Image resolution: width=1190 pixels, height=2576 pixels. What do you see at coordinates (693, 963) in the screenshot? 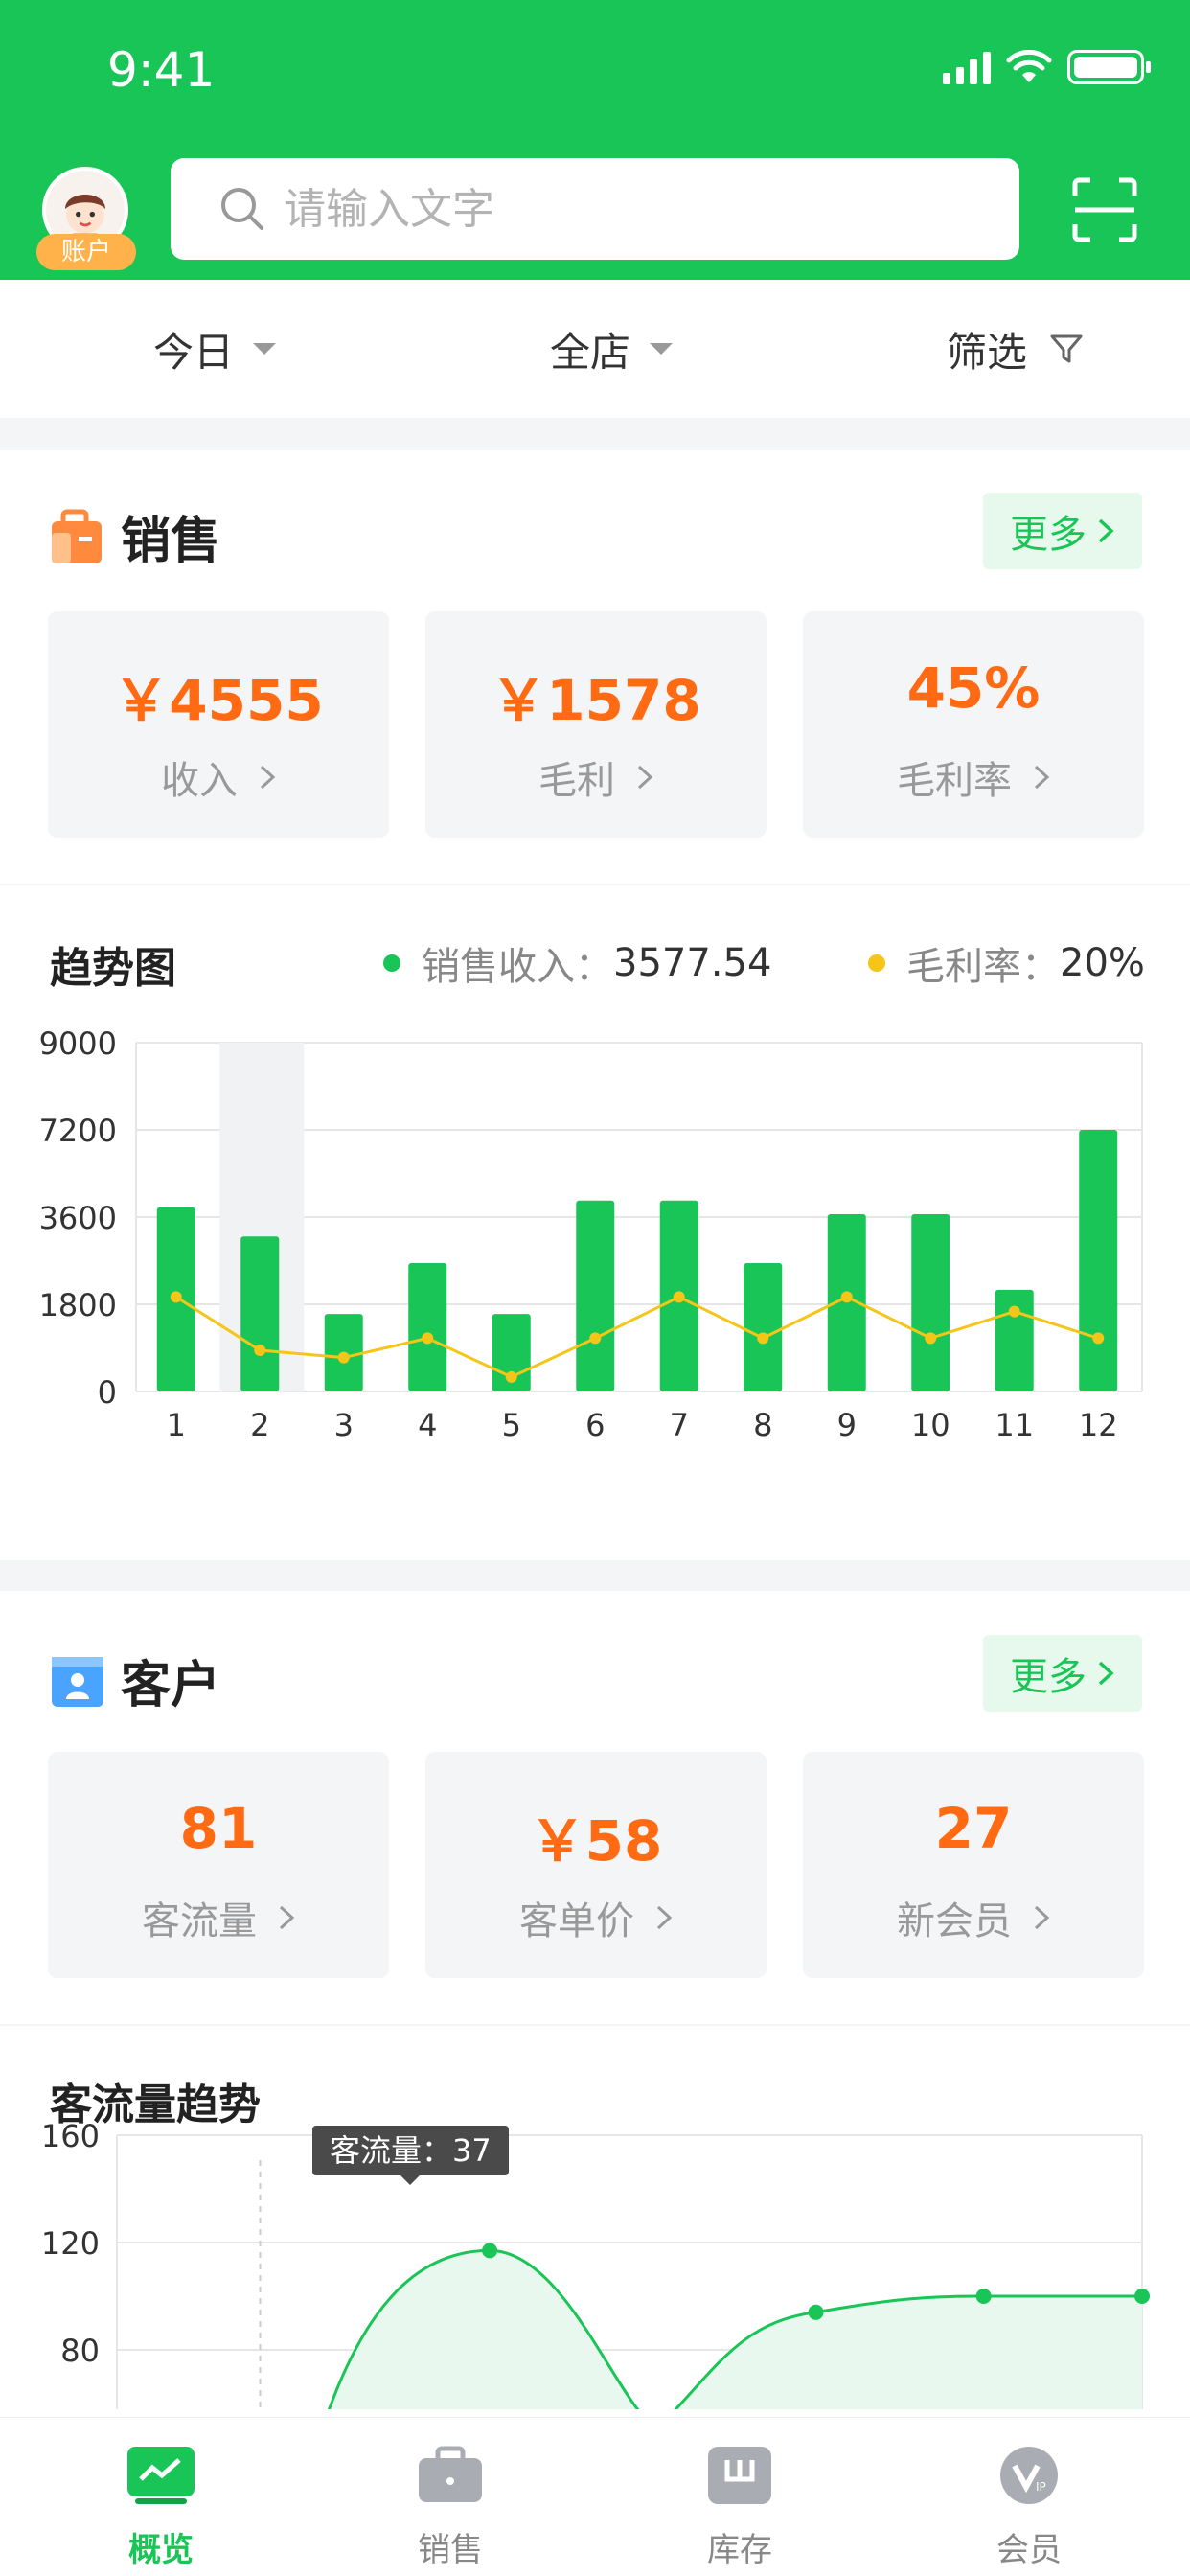
I see `legend-revenue-value: 3577.54` at bounding box center [693, 963].